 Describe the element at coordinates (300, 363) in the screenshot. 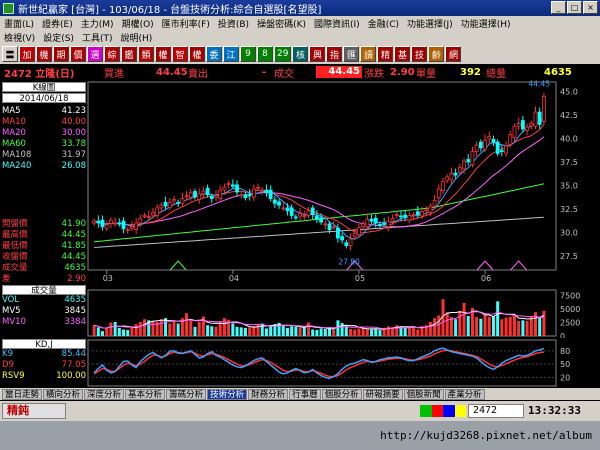

I see `kdj-chart: 80 50 20` at that location.